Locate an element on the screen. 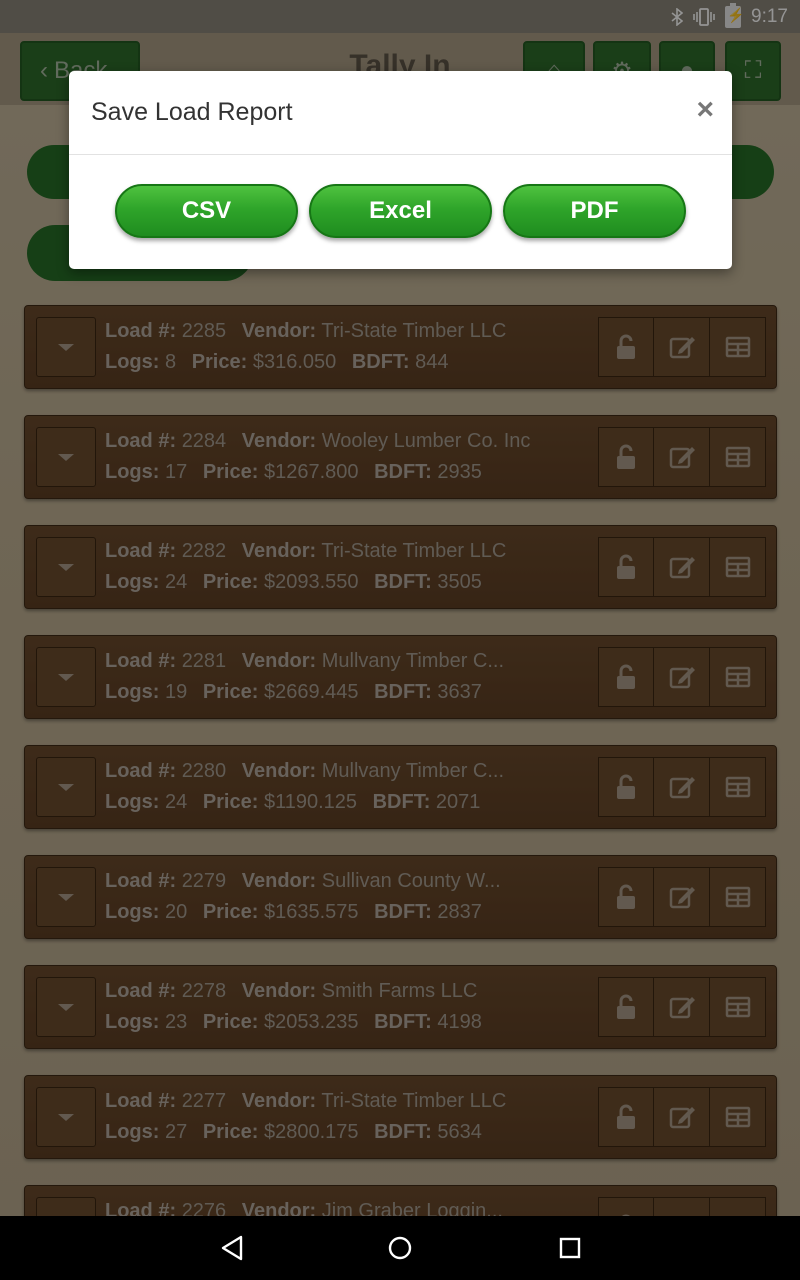 The image size is (800, 1280). excel-button: Excel is located at coordinates (400, 211).